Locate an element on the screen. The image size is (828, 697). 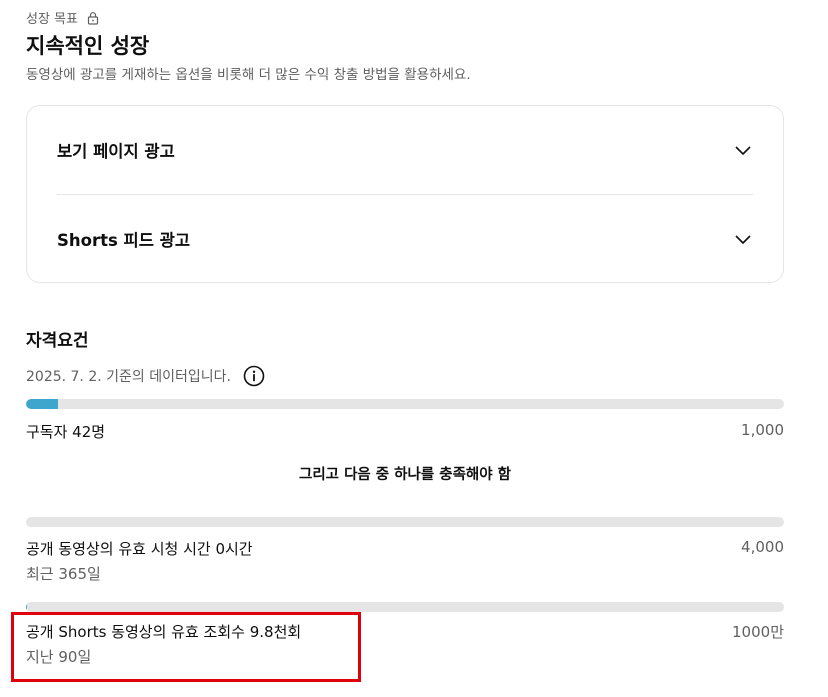
shorts-feed-ads-label: Shorts 피드 광고 is located at coordinates (124, 240).